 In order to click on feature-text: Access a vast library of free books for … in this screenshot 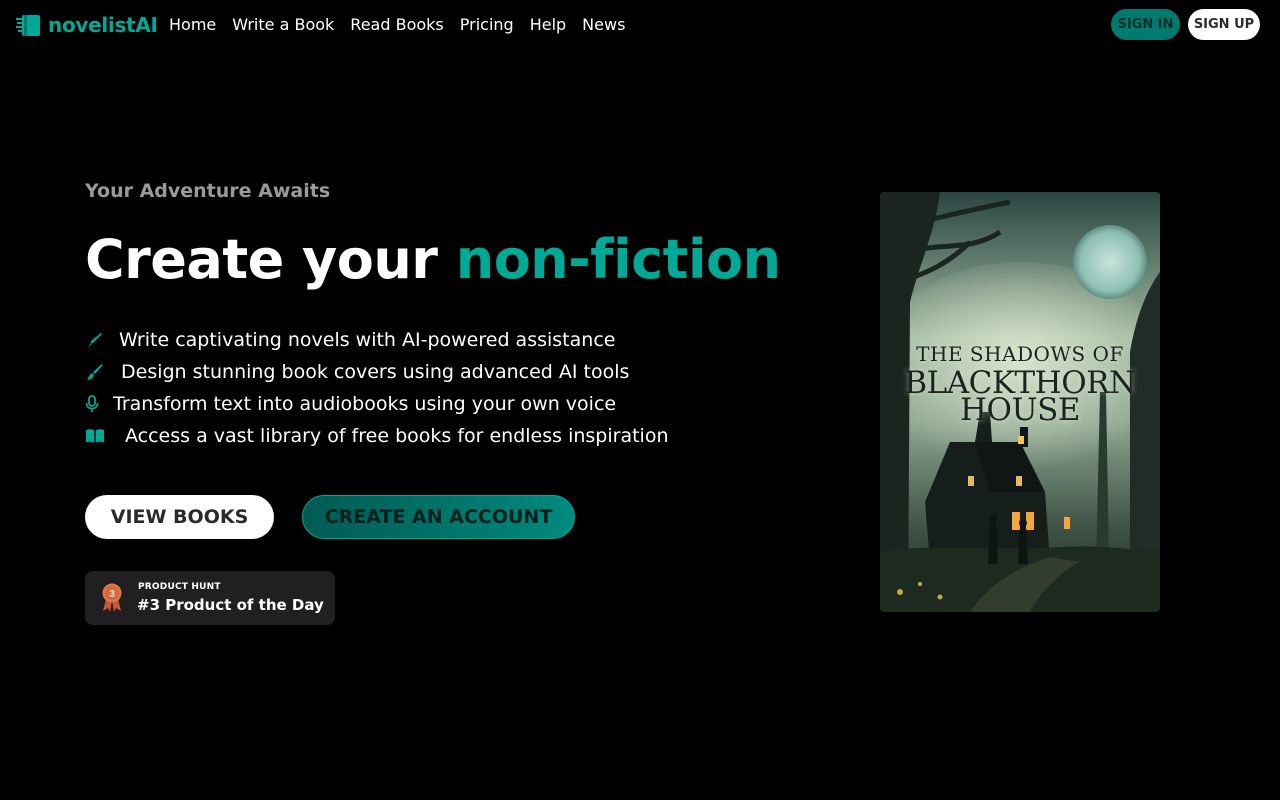, I will do `click(397, 436)`.